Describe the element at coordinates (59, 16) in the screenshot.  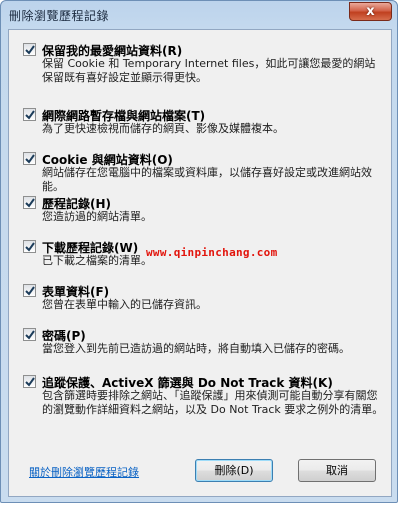
I see `dialog-title: 刪除瀏覽歷程記錄` at that location.